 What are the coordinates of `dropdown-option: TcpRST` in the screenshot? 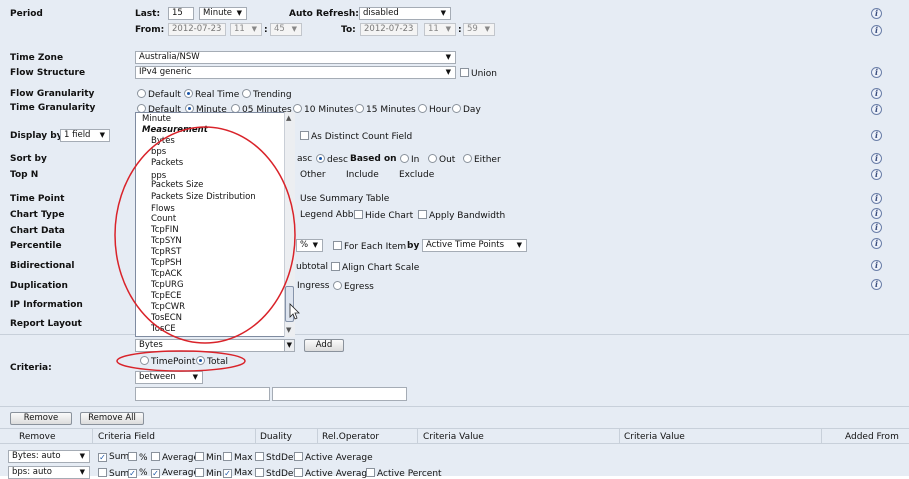 It's located at (166, 252).